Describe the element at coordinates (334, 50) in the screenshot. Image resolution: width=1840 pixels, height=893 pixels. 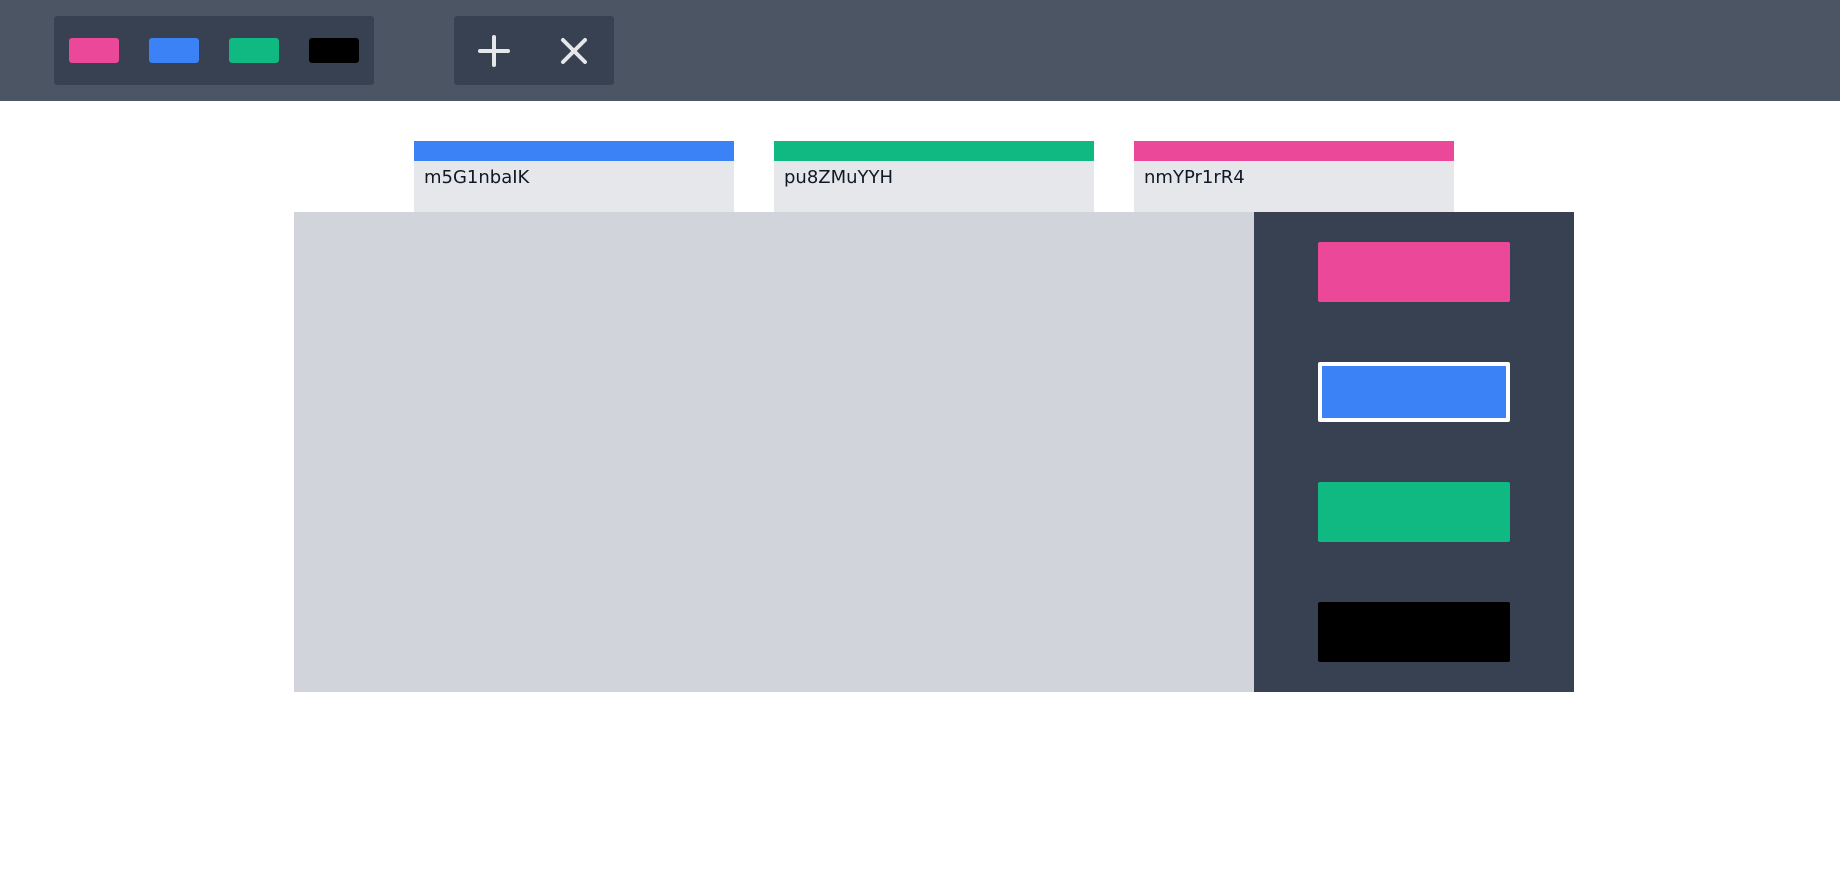
I see `swatch-black` at that location.